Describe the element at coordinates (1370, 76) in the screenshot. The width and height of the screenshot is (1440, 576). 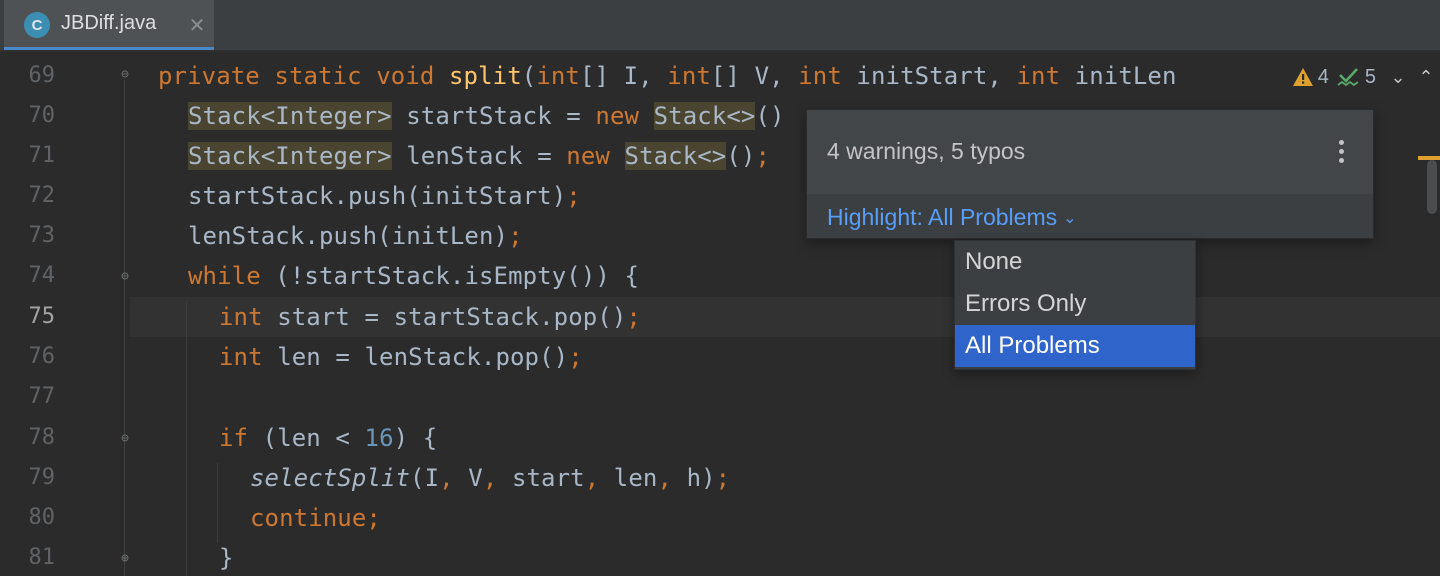
I see `typos-count: 5` at that location.